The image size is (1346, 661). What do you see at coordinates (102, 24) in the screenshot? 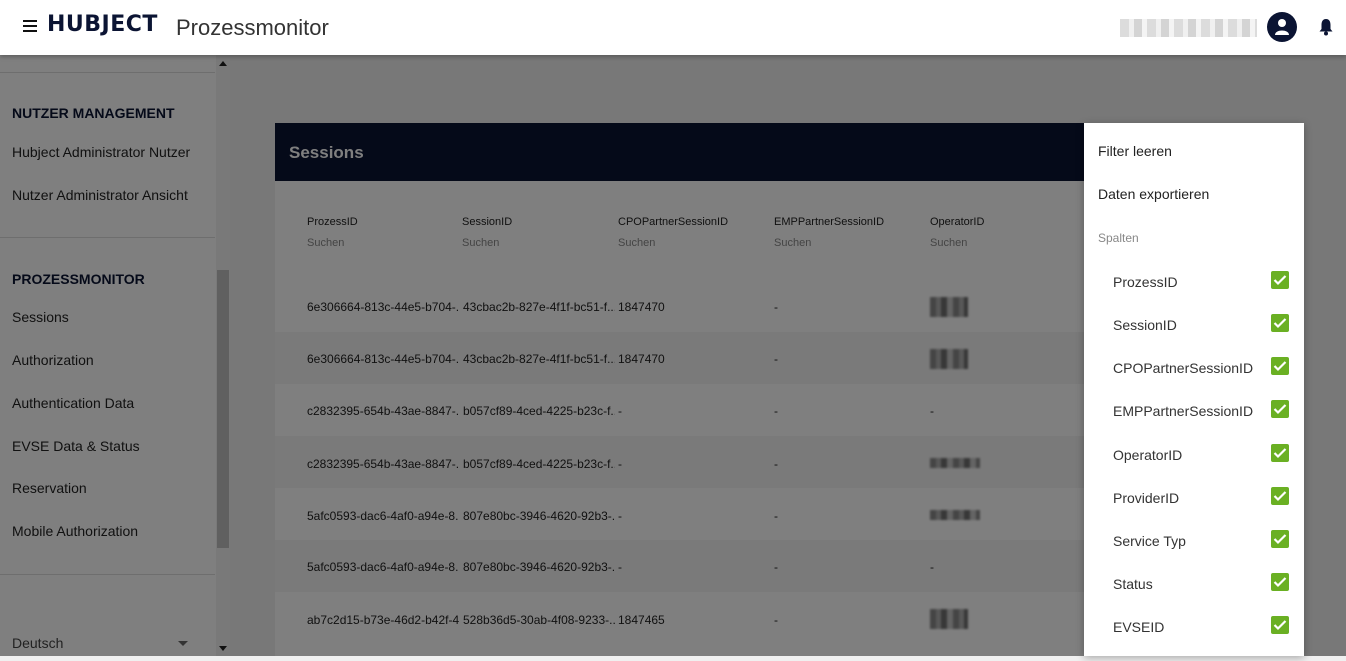
I see `brand-logo: HUBJECT` at bounding box center [102, 24].